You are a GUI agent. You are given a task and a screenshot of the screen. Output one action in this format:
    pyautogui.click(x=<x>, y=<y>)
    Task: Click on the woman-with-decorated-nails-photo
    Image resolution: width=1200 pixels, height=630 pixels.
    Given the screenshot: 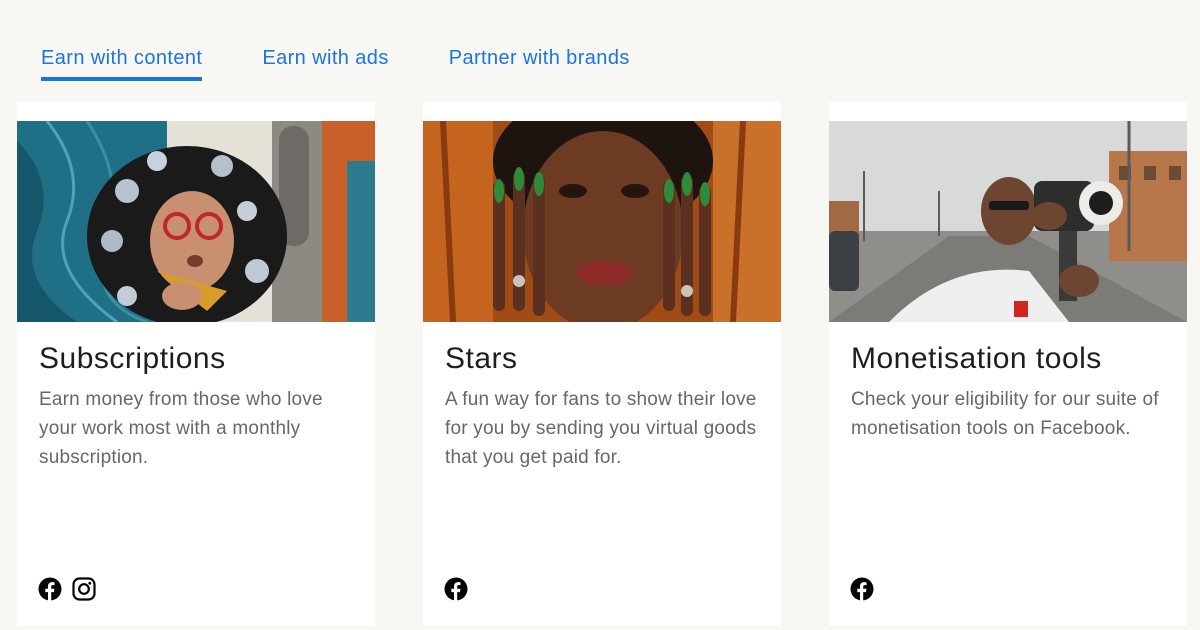 What is the action you would take?
    pyautogui.click(x=602, y=221)
    